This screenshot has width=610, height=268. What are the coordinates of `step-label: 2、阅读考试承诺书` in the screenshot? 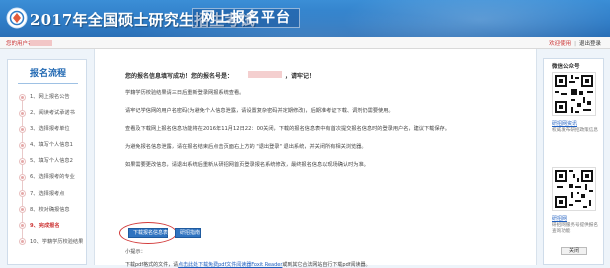 It's located at (52, 113).